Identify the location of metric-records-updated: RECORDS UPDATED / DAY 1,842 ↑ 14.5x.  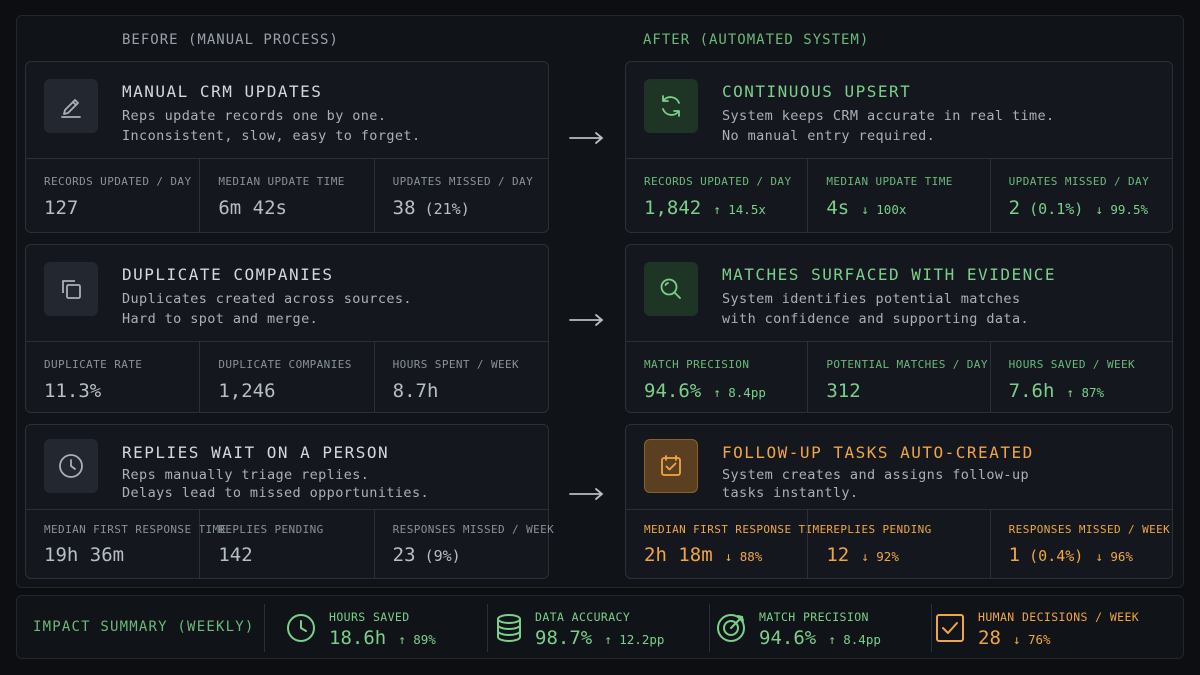
(718, 197).